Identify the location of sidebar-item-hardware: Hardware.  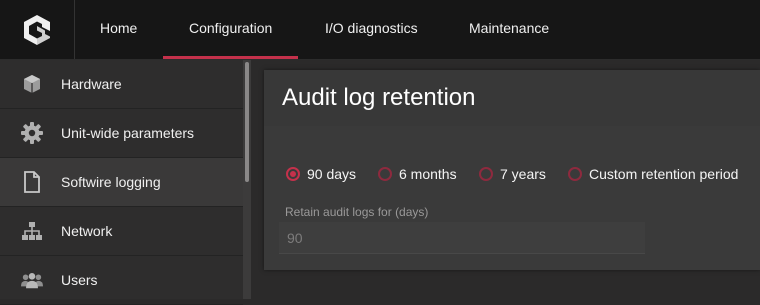
(121, 84).